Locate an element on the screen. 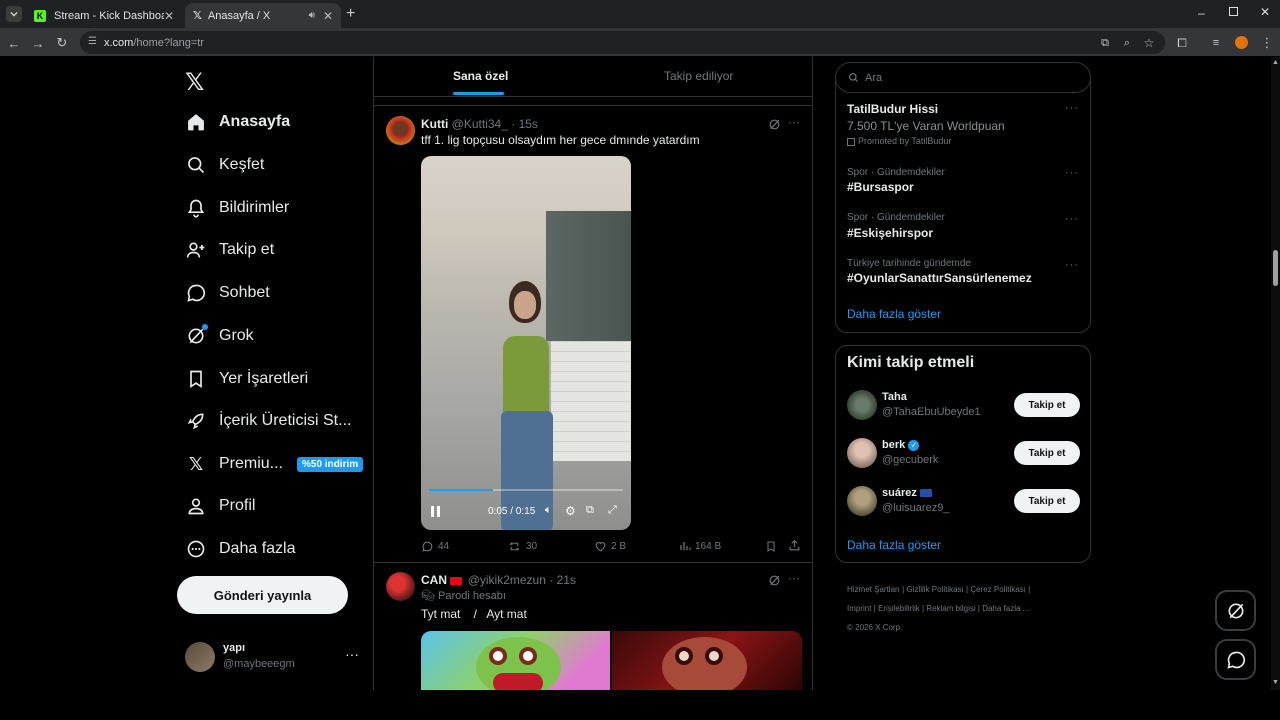 The image size is (1280, 720). show-more-suggestions-link: Daha fazla göster is located at coordinates (894, 545).